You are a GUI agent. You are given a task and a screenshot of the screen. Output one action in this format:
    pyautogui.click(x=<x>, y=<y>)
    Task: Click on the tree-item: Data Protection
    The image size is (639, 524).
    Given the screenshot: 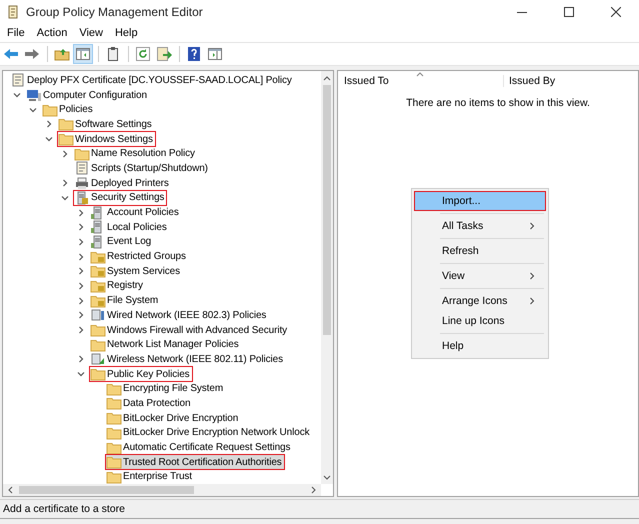 What is the action you would take?
    pyautogui.click(x=149, y=403)
    